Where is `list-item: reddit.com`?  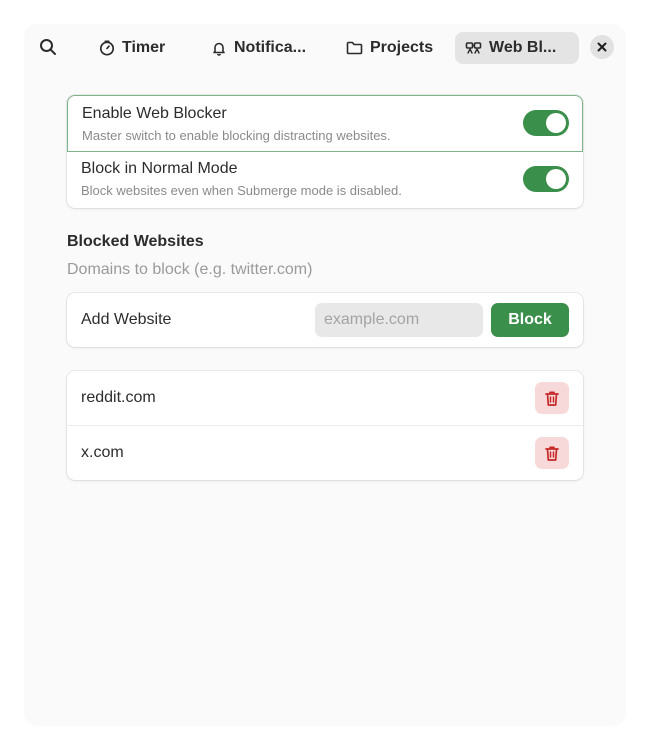
list-item: reddit.com is located at coordinates (325, 398).